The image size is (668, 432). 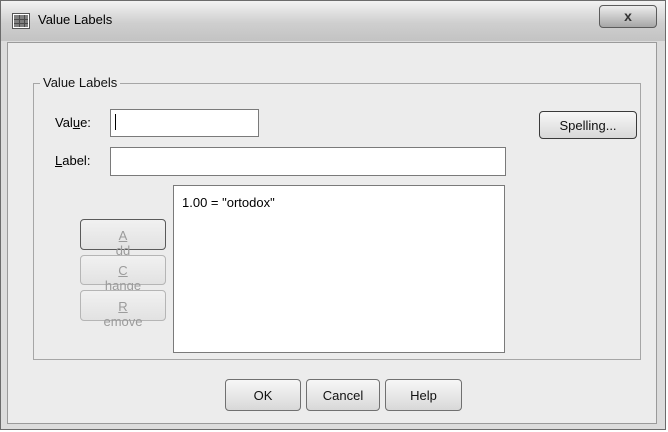 I want to click on close-icon: x, so click(x=628, y=16).